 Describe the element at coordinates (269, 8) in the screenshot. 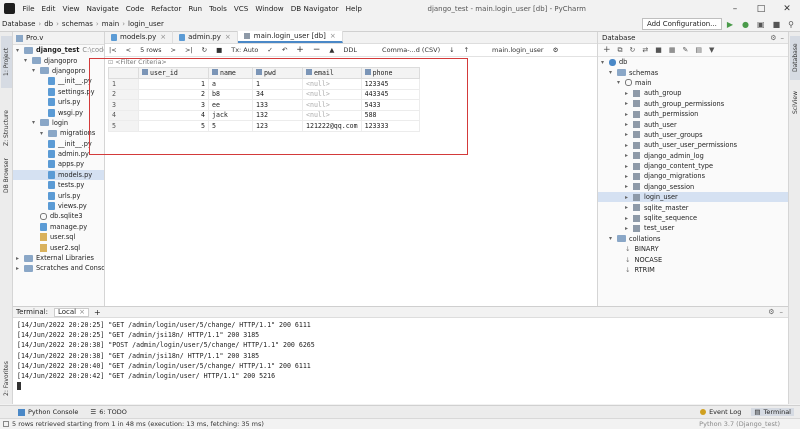

I see `menu-window: Window` at that location.